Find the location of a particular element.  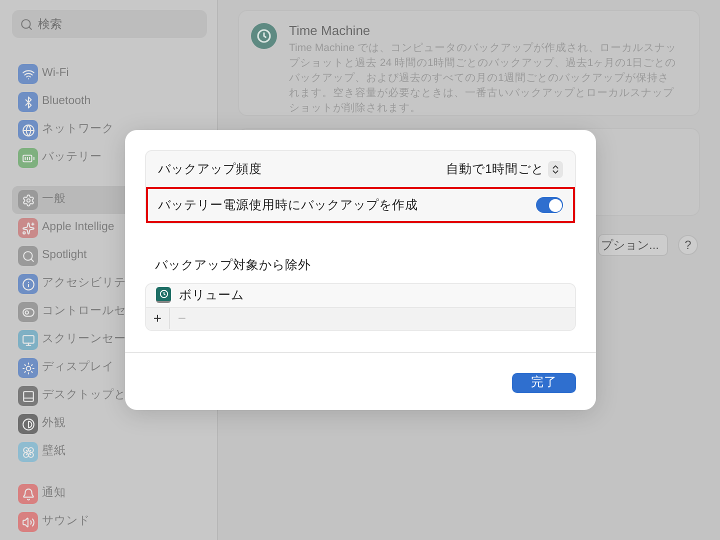

sidebar-item: ディスプレイ is located at coordinates (109, 368).